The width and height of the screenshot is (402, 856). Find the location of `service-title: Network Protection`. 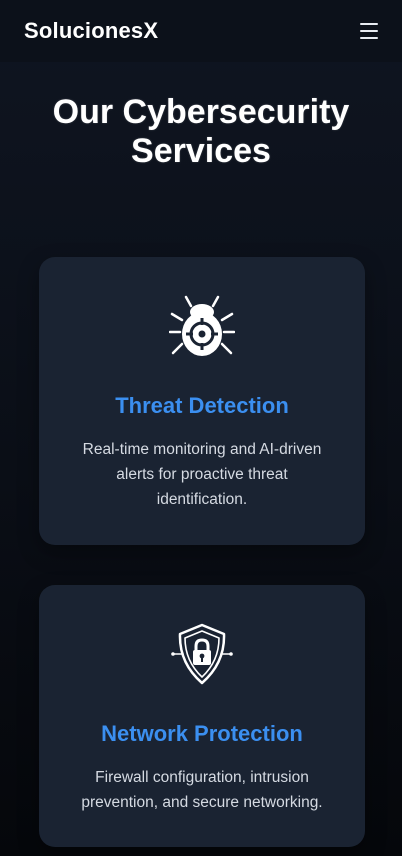

service-title: Network Protection is located at coordinates (202, 733).